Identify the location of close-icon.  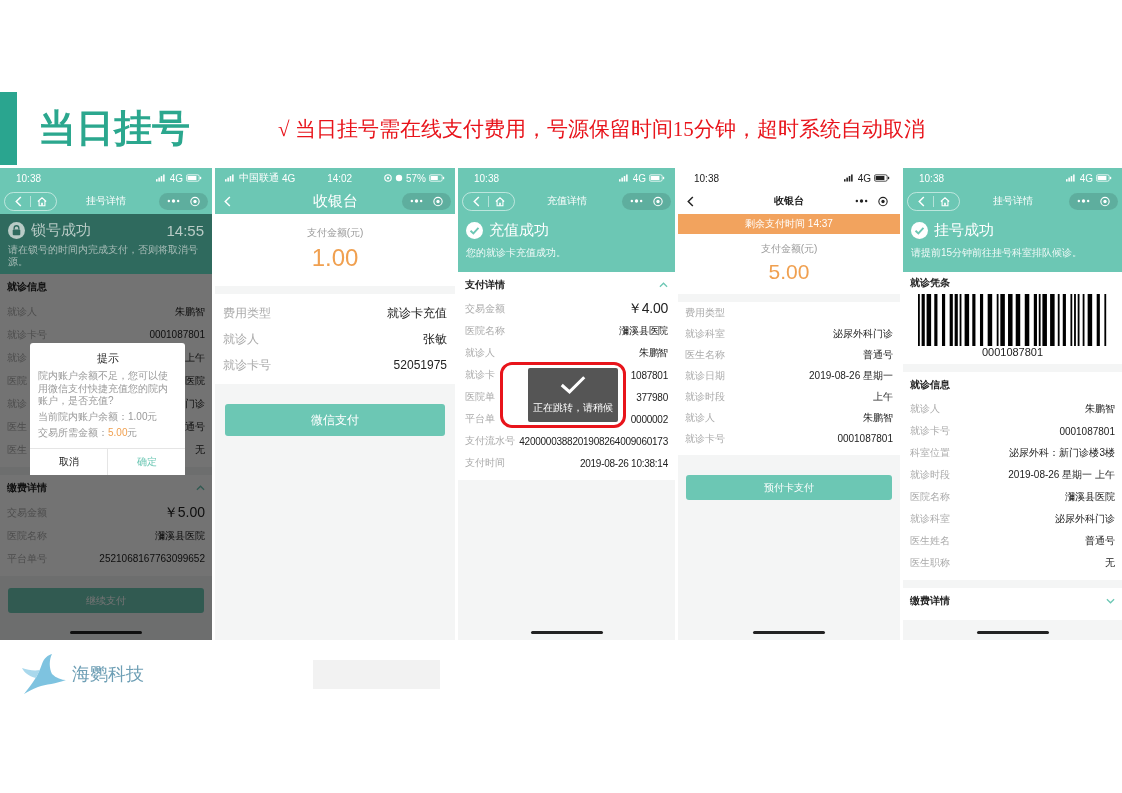
(883, 201).